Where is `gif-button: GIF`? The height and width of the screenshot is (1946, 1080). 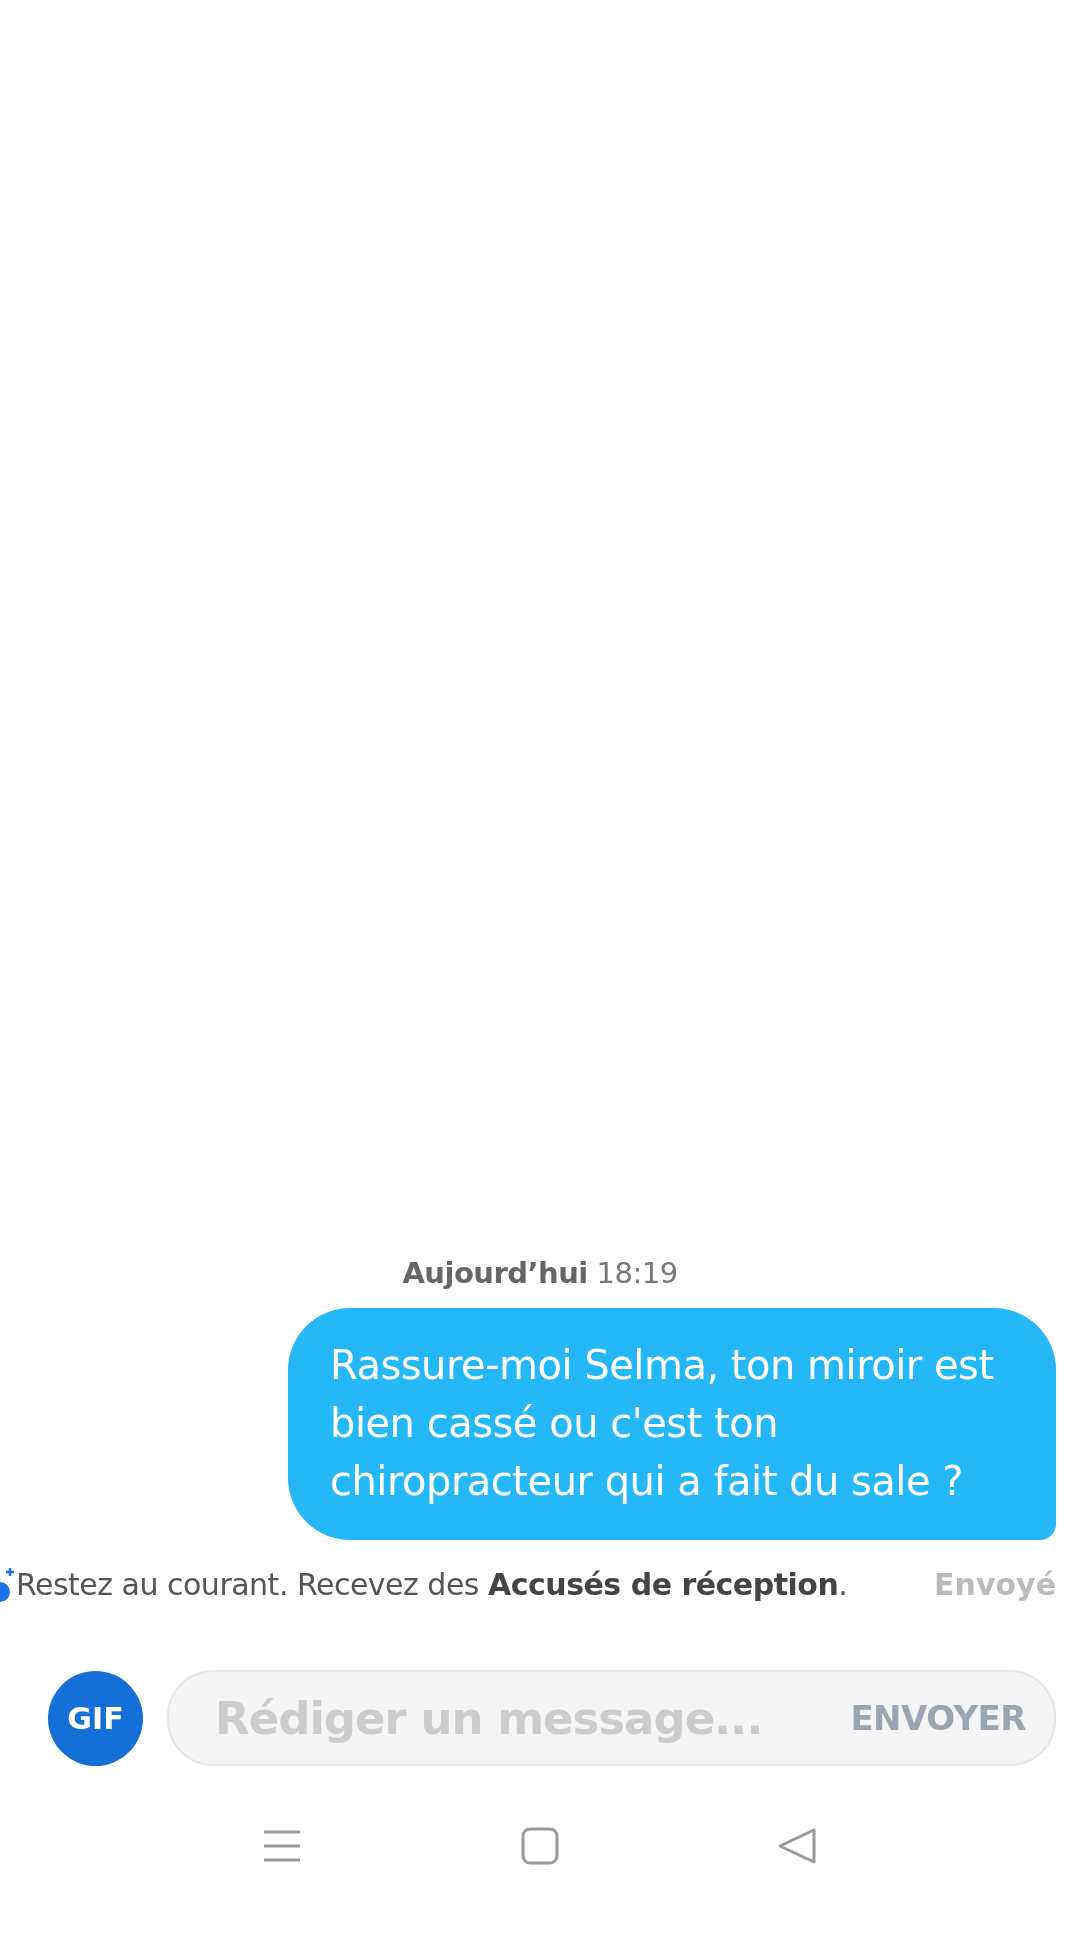 gif-button: GIF is located at coordinates (95, 1718).